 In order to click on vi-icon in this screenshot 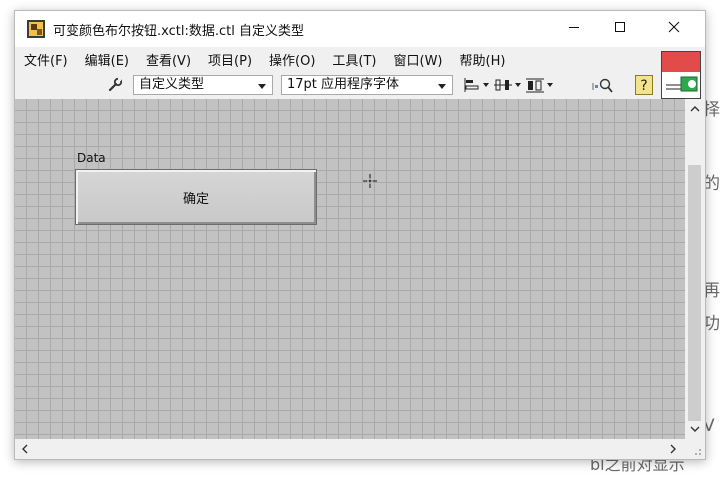, I will do `click(681, 75)`.